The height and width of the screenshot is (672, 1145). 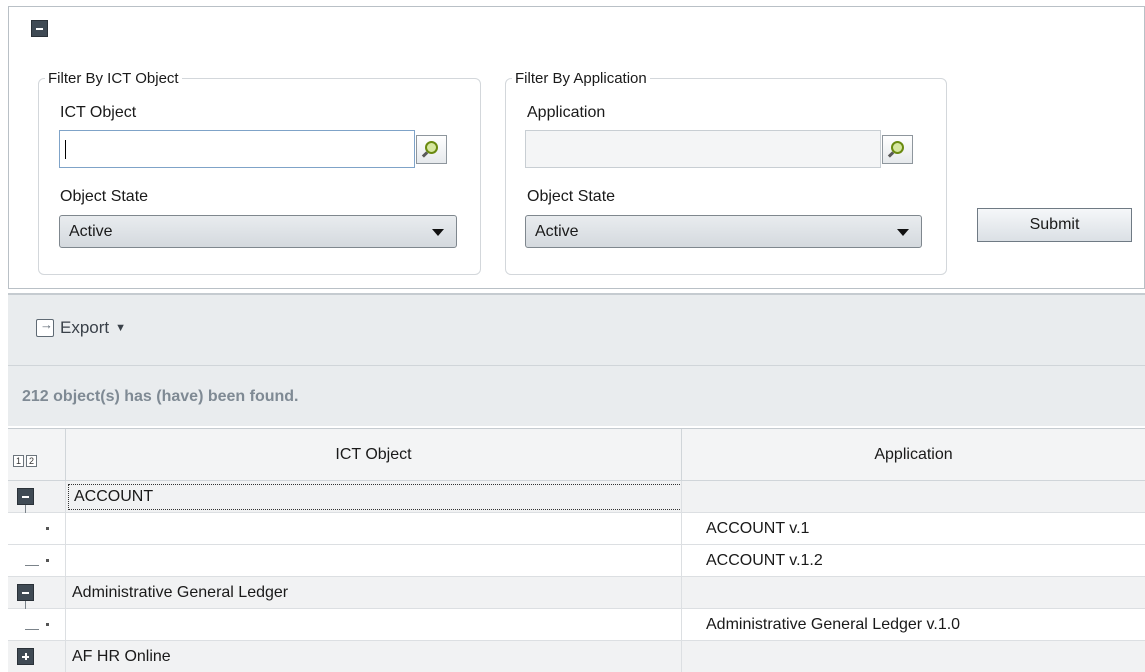 I want to click on export-button: Export ▼, so click(x=81, y=328).